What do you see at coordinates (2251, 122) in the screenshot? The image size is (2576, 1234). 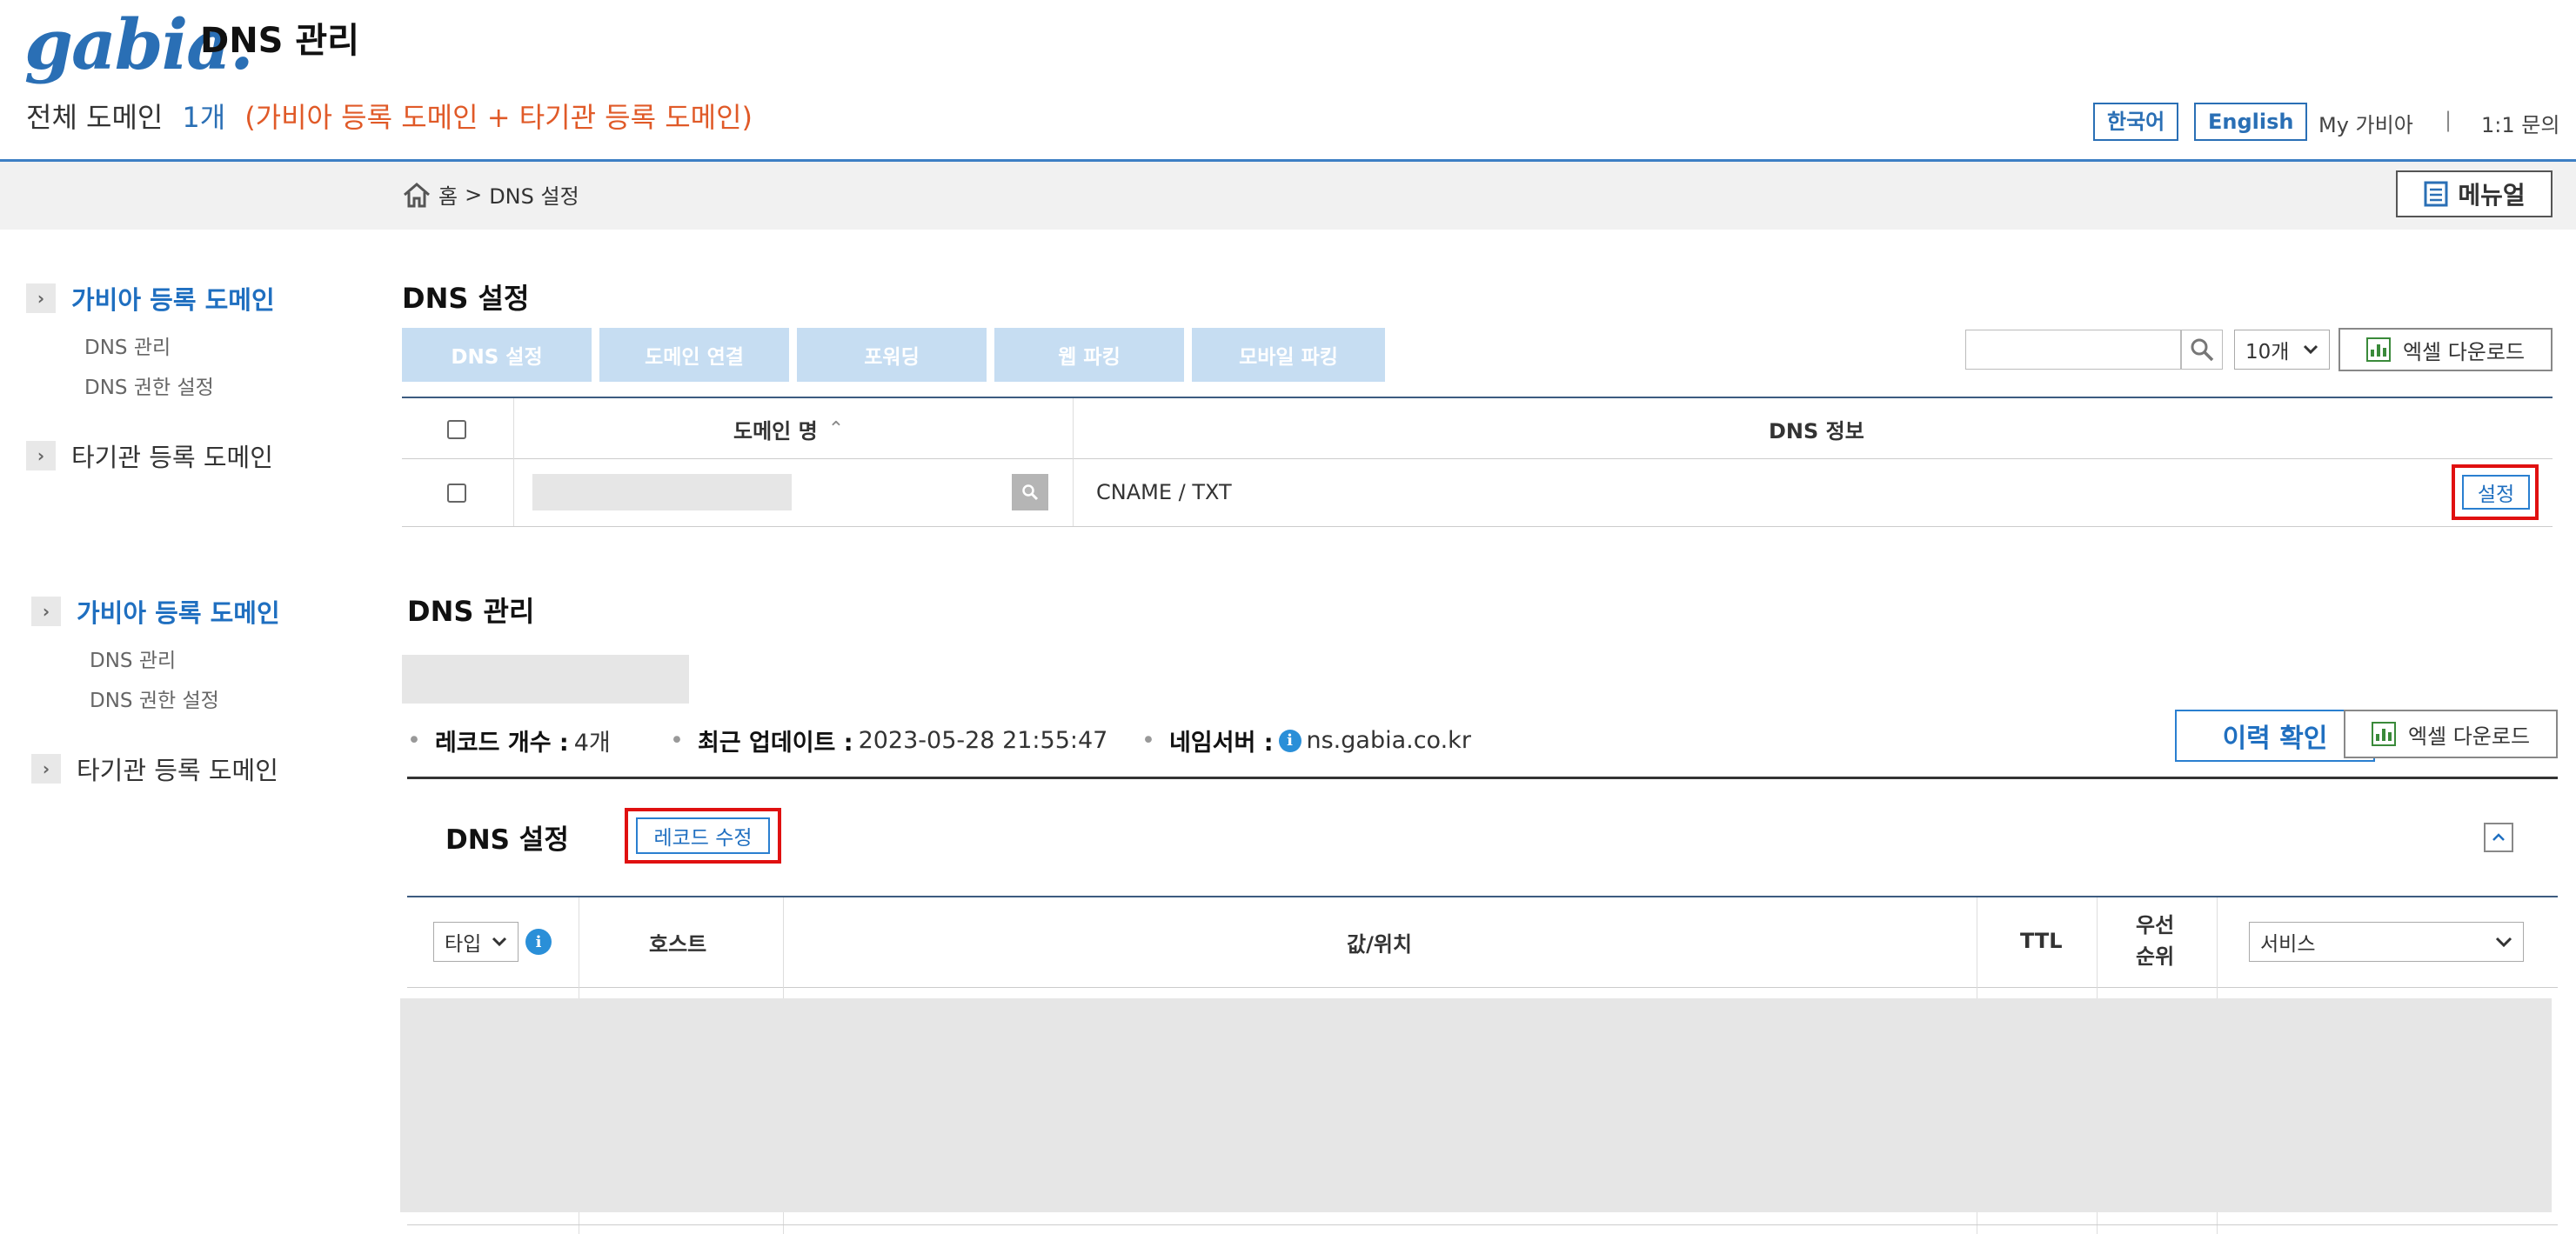 I see `lang-english-button: English` at bounding box center [2251, 122].